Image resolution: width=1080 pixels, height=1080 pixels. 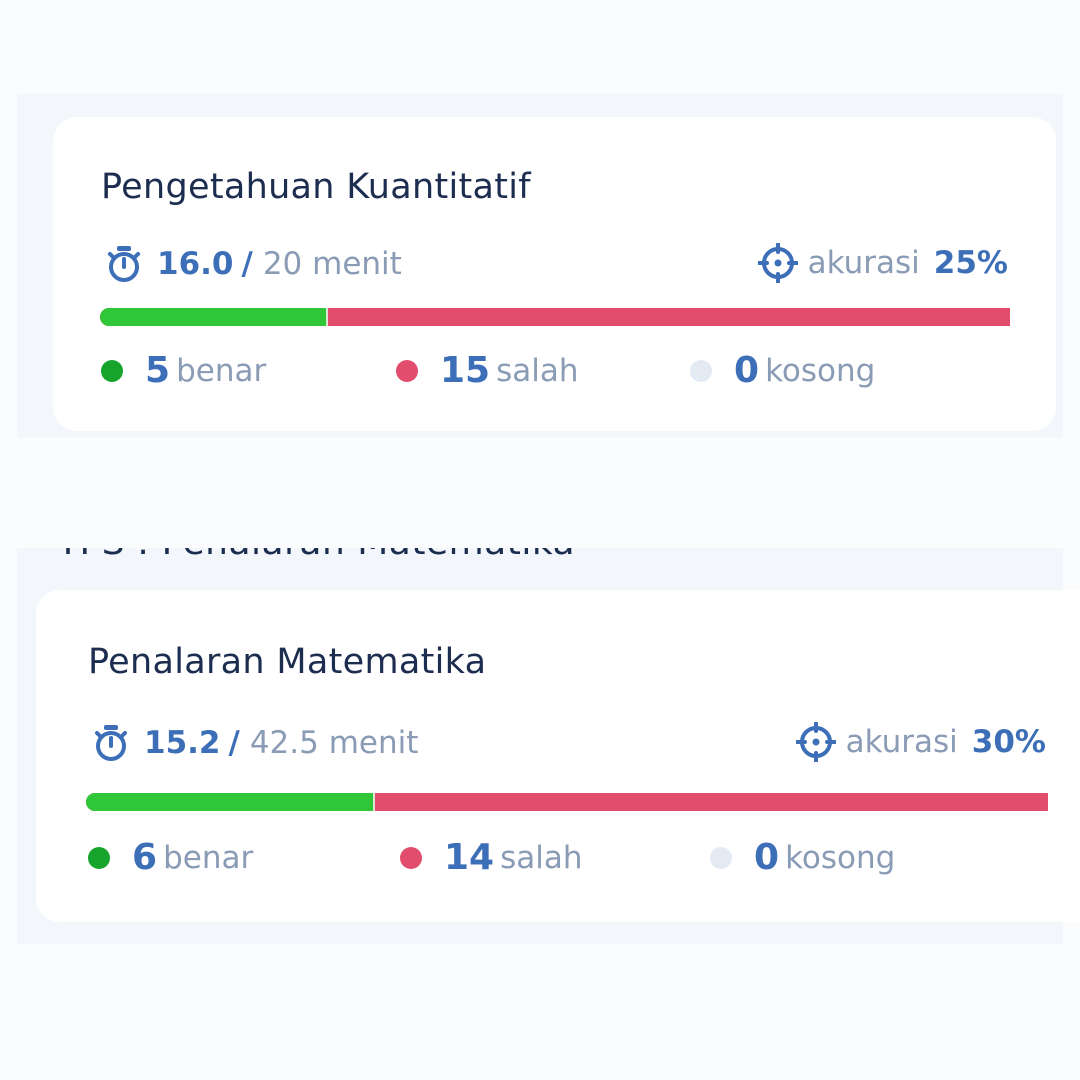 I want to click on stat-wrong: 15 salah, so click(x=487, y=370).